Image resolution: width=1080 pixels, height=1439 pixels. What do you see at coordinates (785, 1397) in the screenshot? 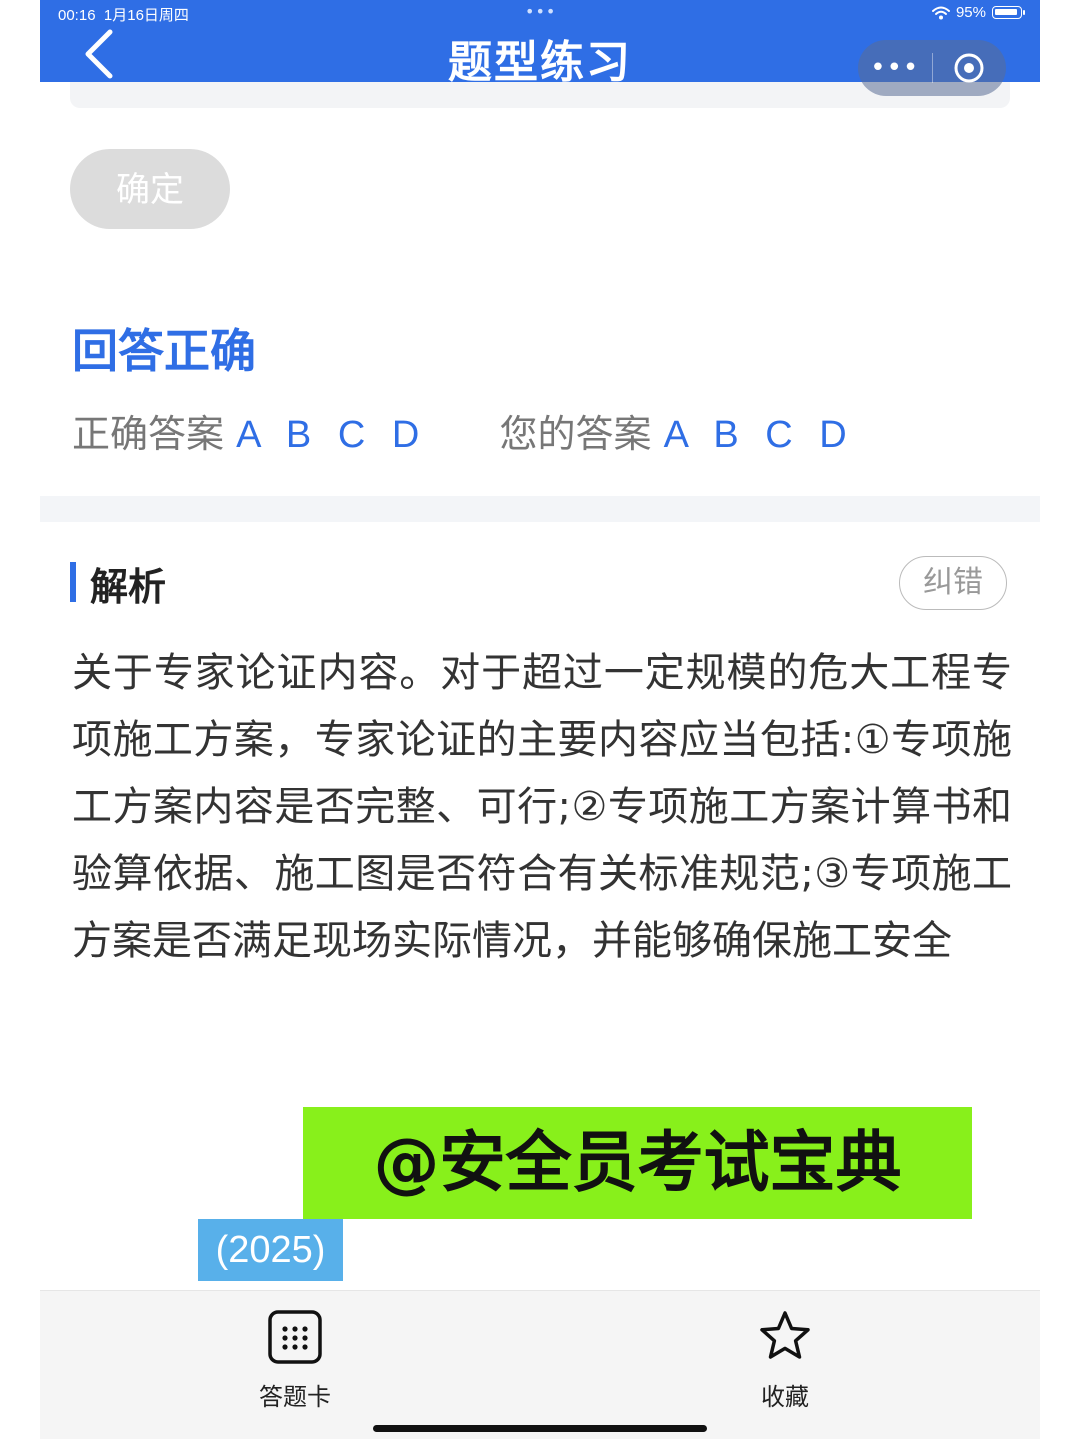
I see `tab-favorite-label: 收藏` at bounding box center [785, 1397].